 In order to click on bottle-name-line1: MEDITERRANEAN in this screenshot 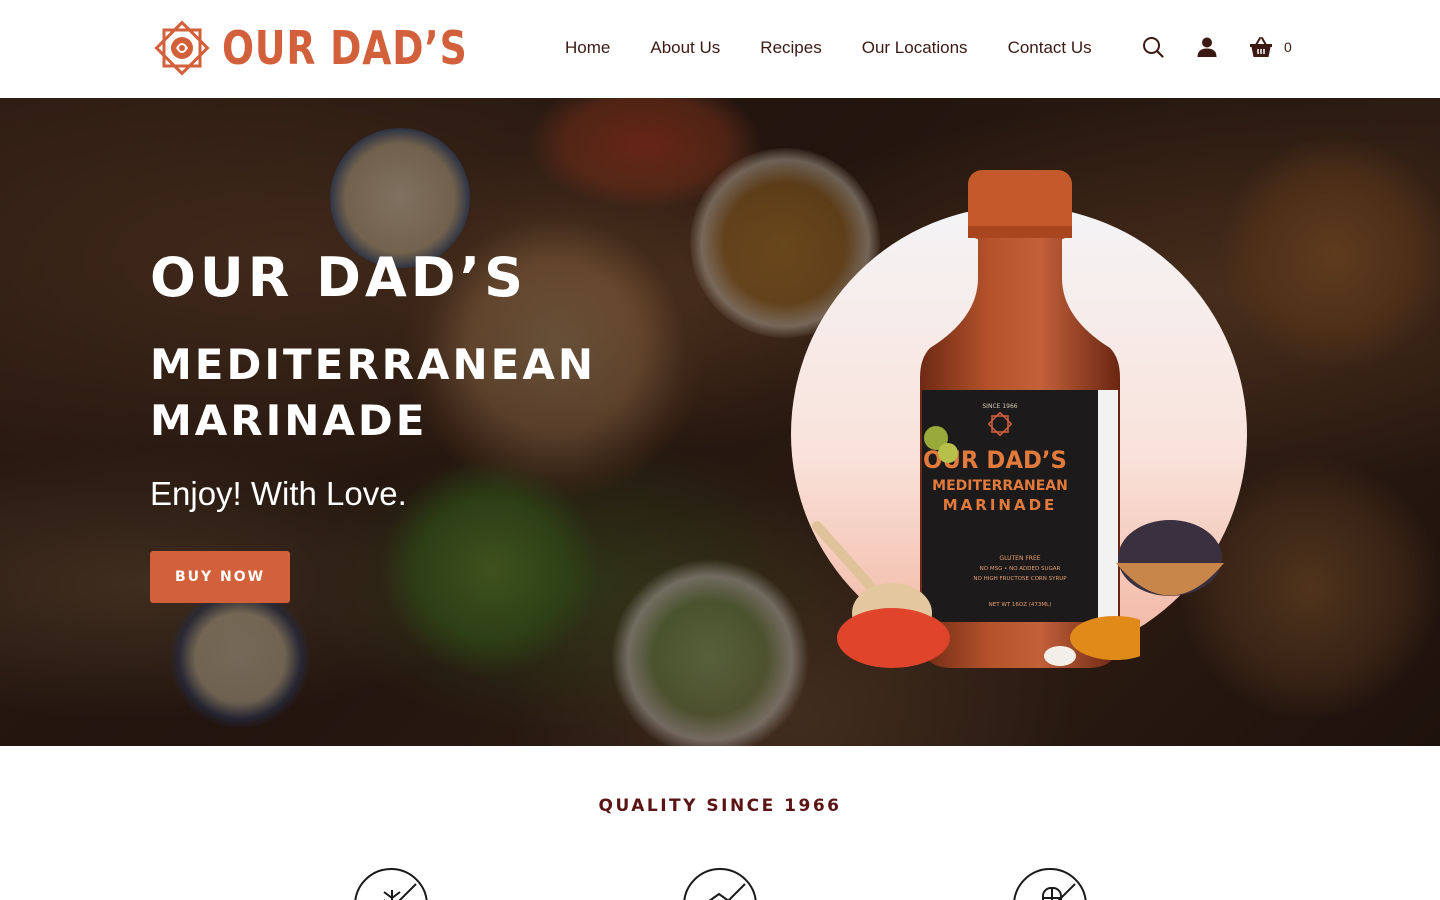, I will do `click(1000, 486)`.